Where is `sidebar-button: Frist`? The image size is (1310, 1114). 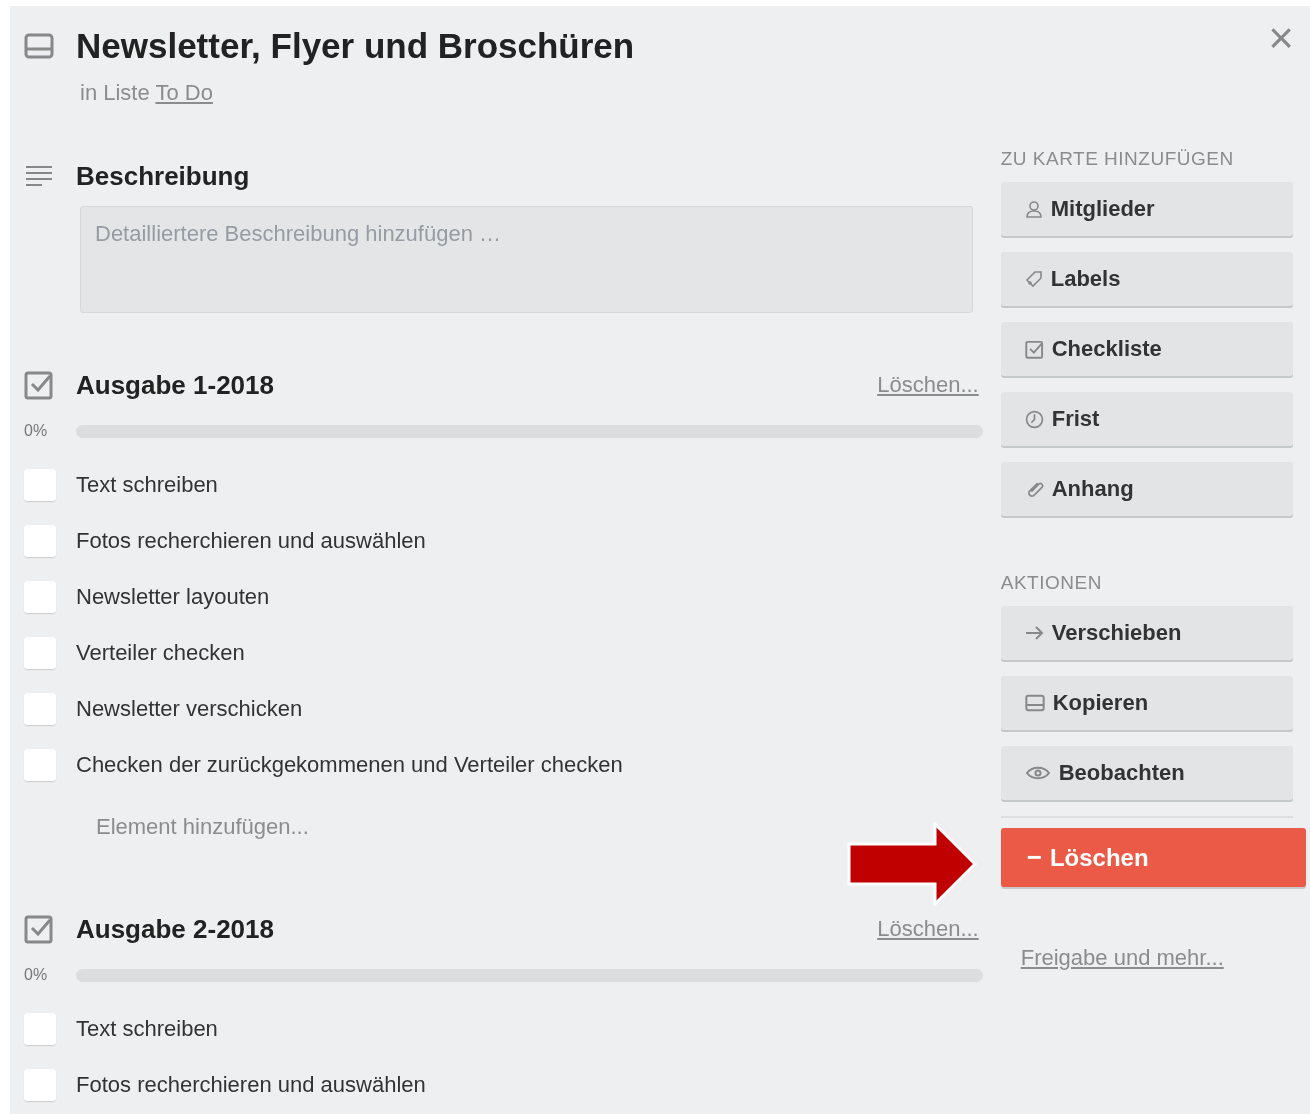 sidebar-button: Frist is located at coordinates (1146, 419).